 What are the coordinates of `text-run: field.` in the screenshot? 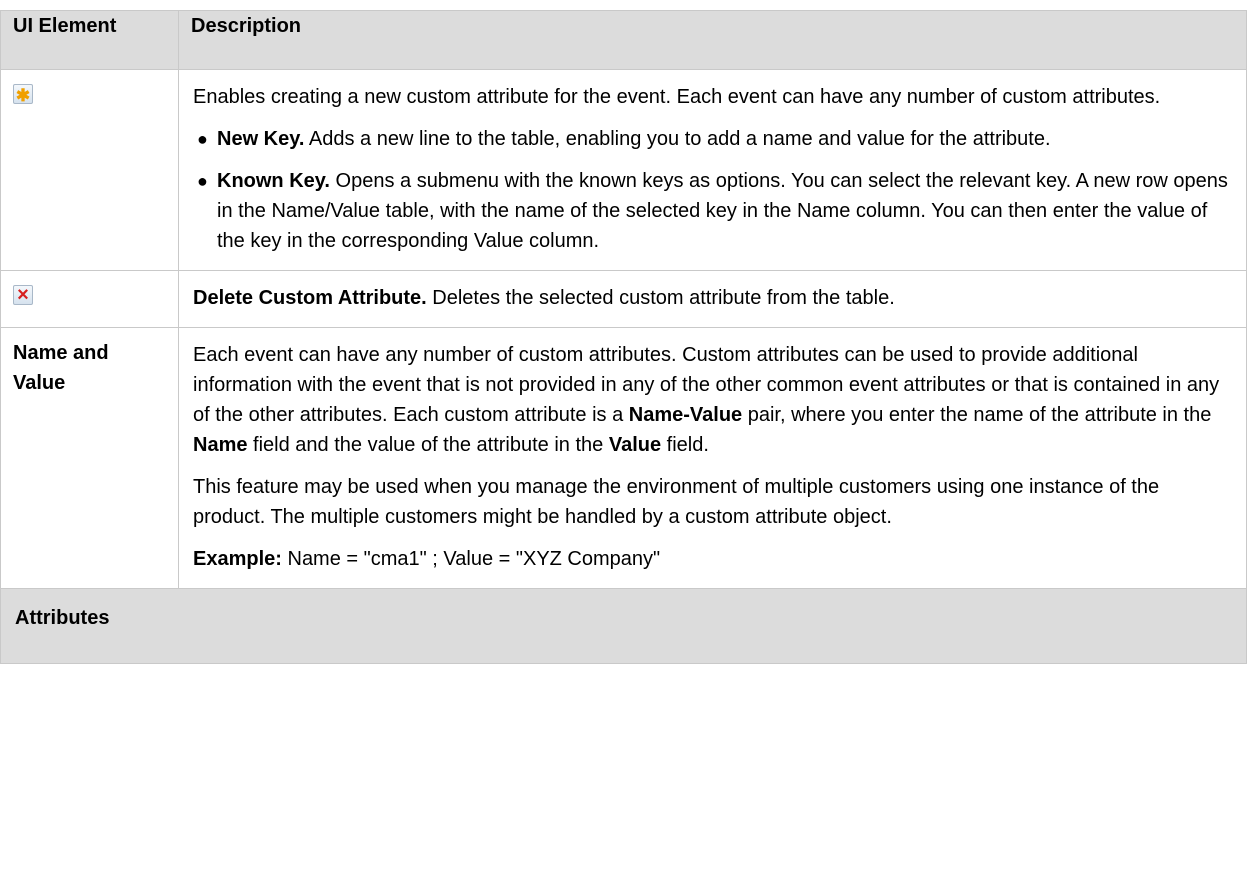 It's located at (685, 445).